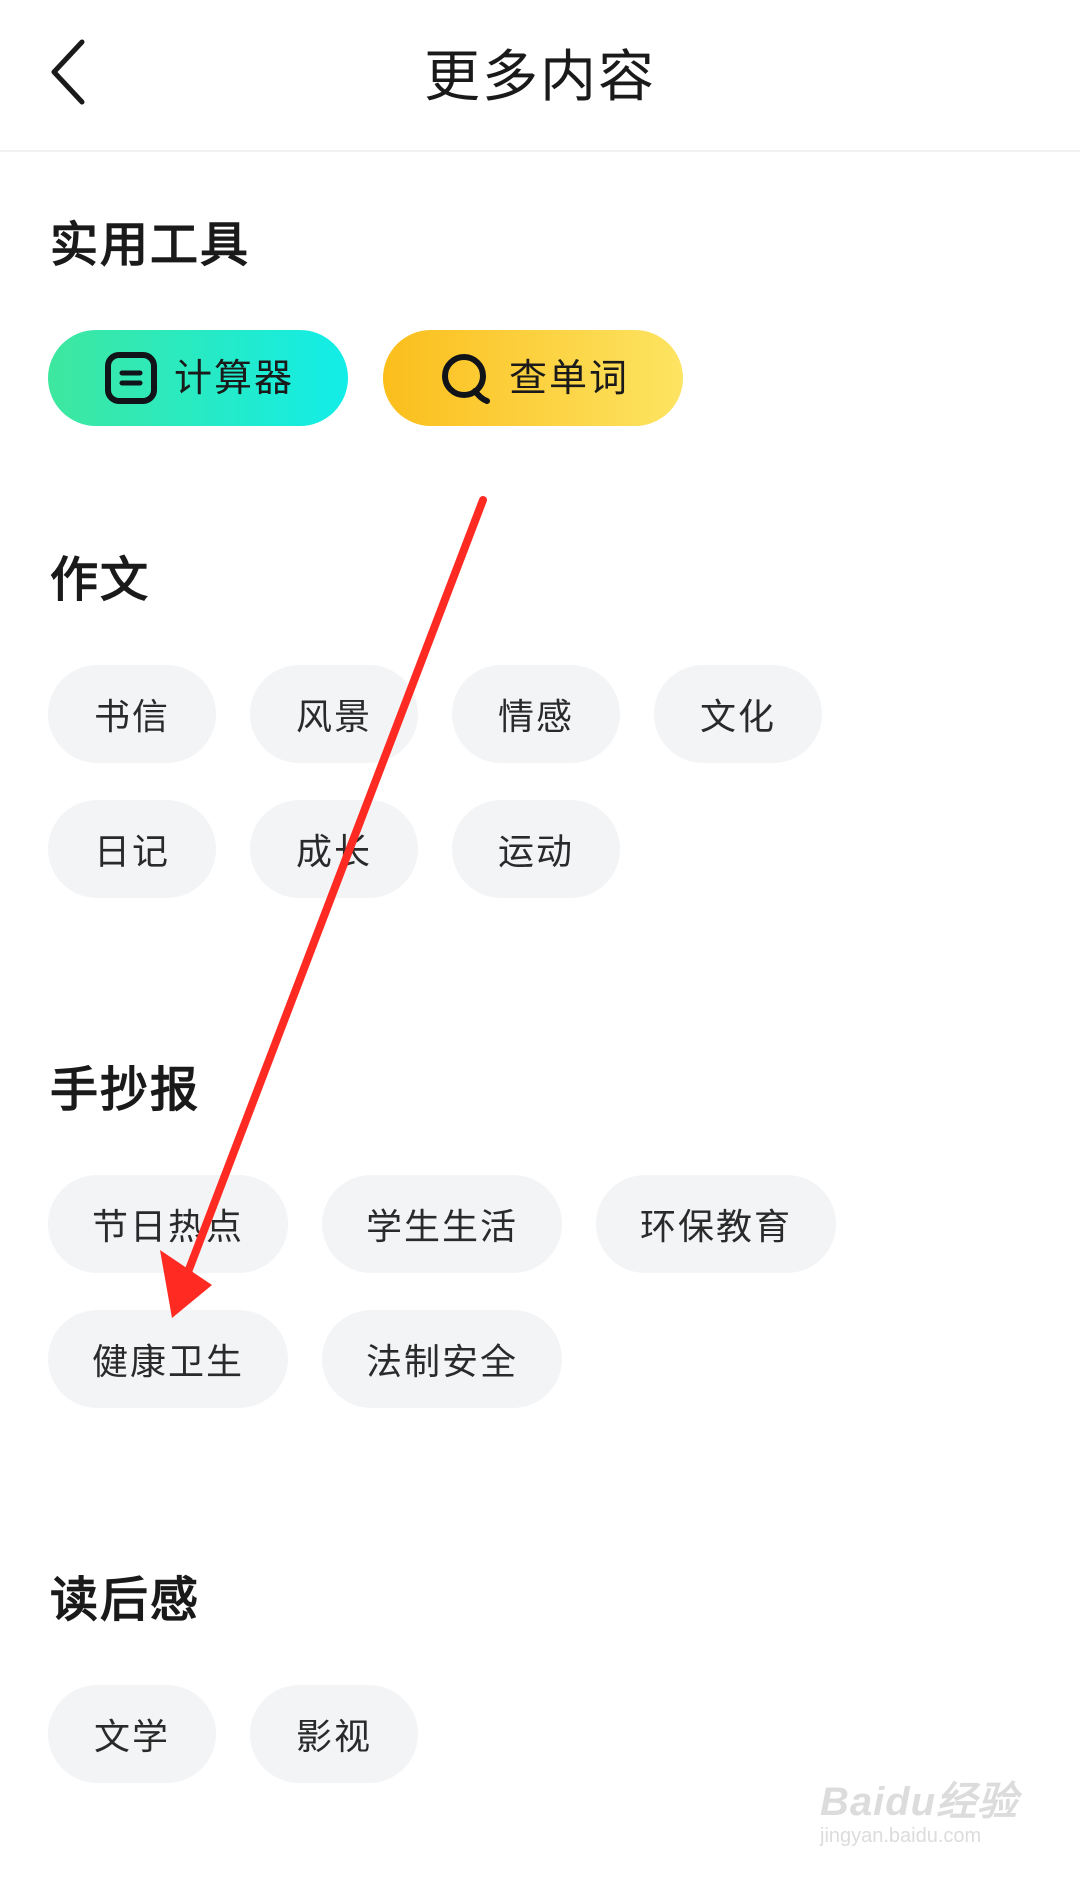 The height and width of the screenshot is (1903, 1080). What do you see at coordinates (738, 714) in the screenshot?
I see `tag-essay-culture: 文化` at bounding box center [738, 714].